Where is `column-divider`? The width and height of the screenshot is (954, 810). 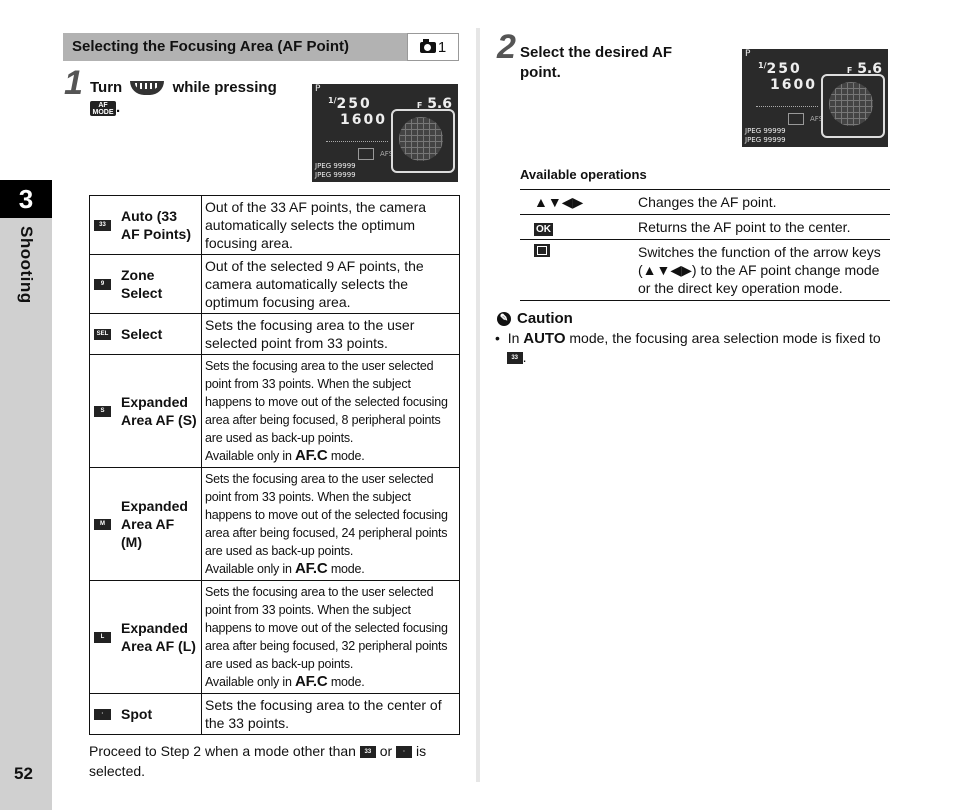
column-divider is located at coordinates (478, 405).